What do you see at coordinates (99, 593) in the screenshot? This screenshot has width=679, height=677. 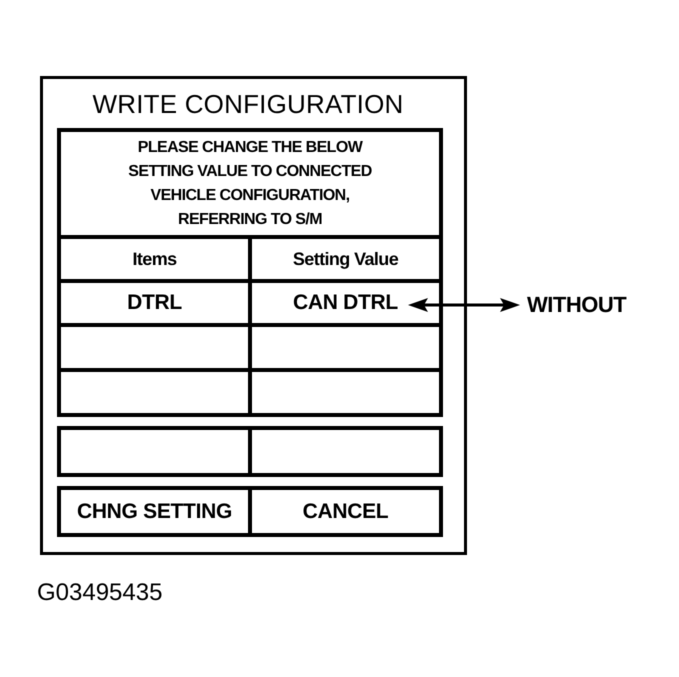 I see `figure-id: G03495435` at bounding box center [99, 593].